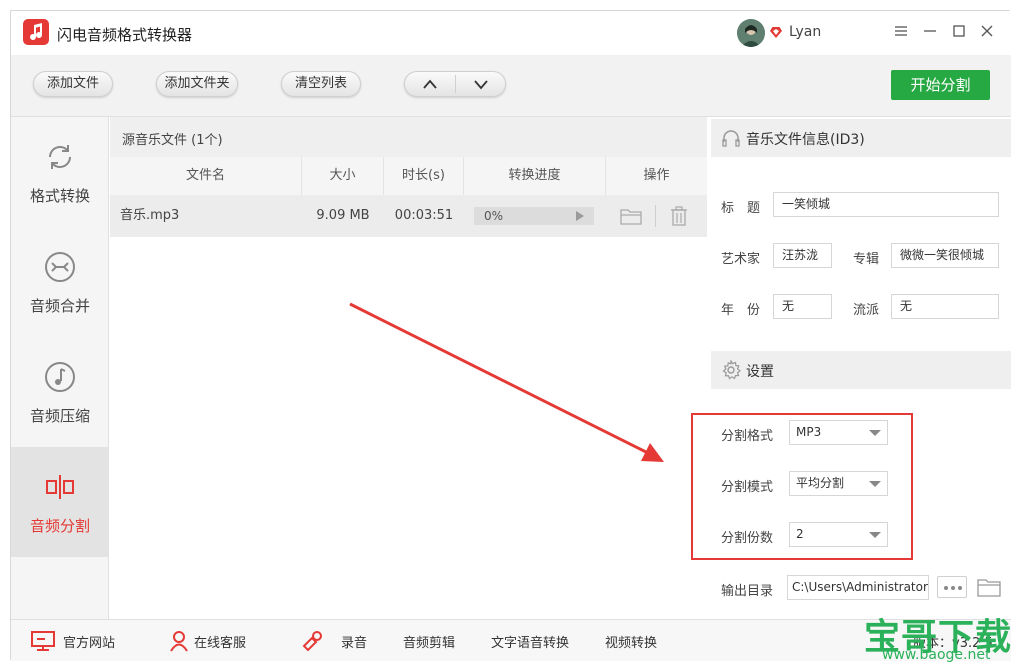 Image resolution: width=1020 pixels, height=670 pixels. Describe the element at coordinates (354, 641) in the screenshot. I see `record-link: 录音` at that location.